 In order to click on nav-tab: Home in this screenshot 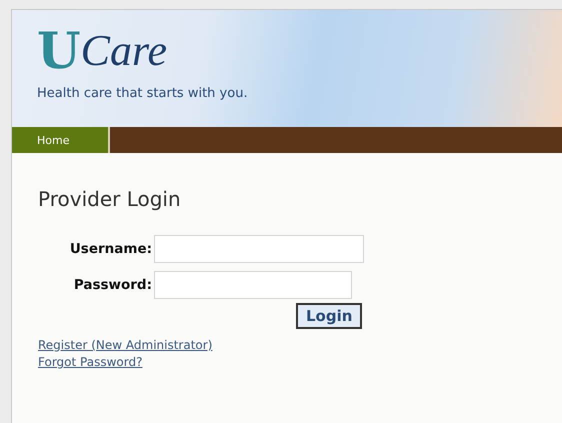, I will do `click(61, 140)`.